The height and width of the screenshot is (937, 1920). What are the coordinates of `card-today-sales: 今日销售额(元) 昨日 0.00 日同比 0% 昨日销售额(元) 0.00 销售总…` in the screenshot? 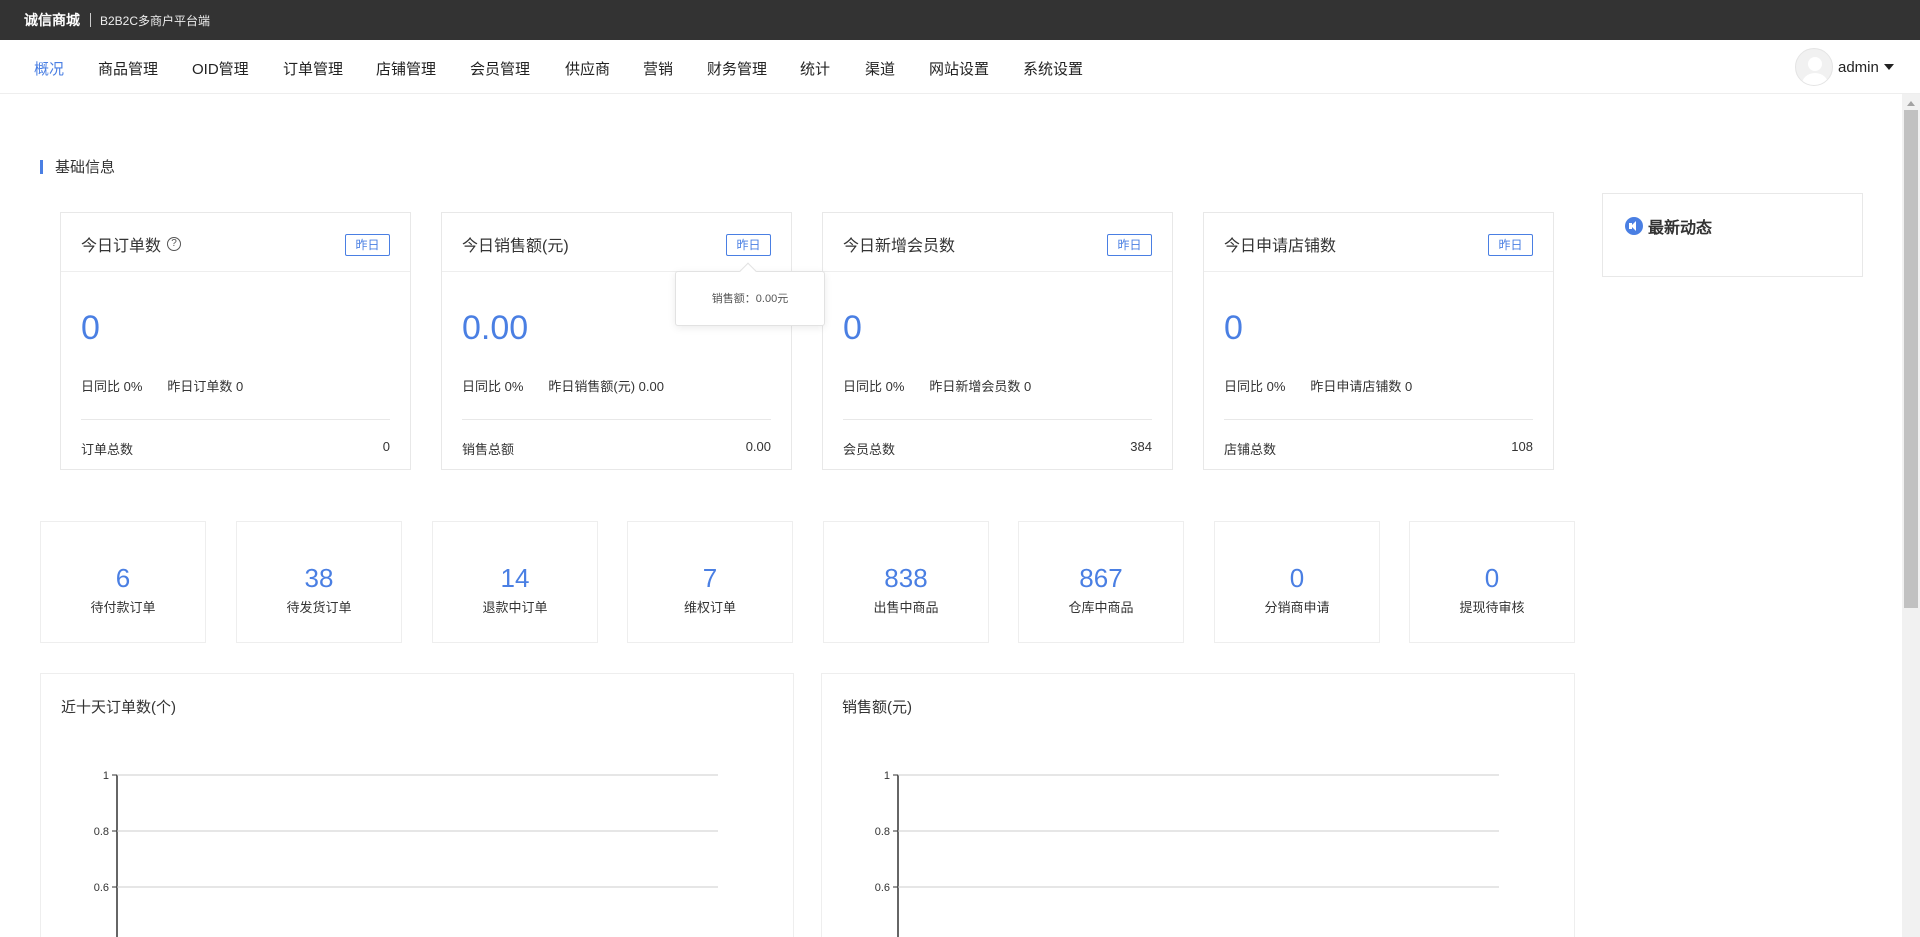 It's located at (616, 341).